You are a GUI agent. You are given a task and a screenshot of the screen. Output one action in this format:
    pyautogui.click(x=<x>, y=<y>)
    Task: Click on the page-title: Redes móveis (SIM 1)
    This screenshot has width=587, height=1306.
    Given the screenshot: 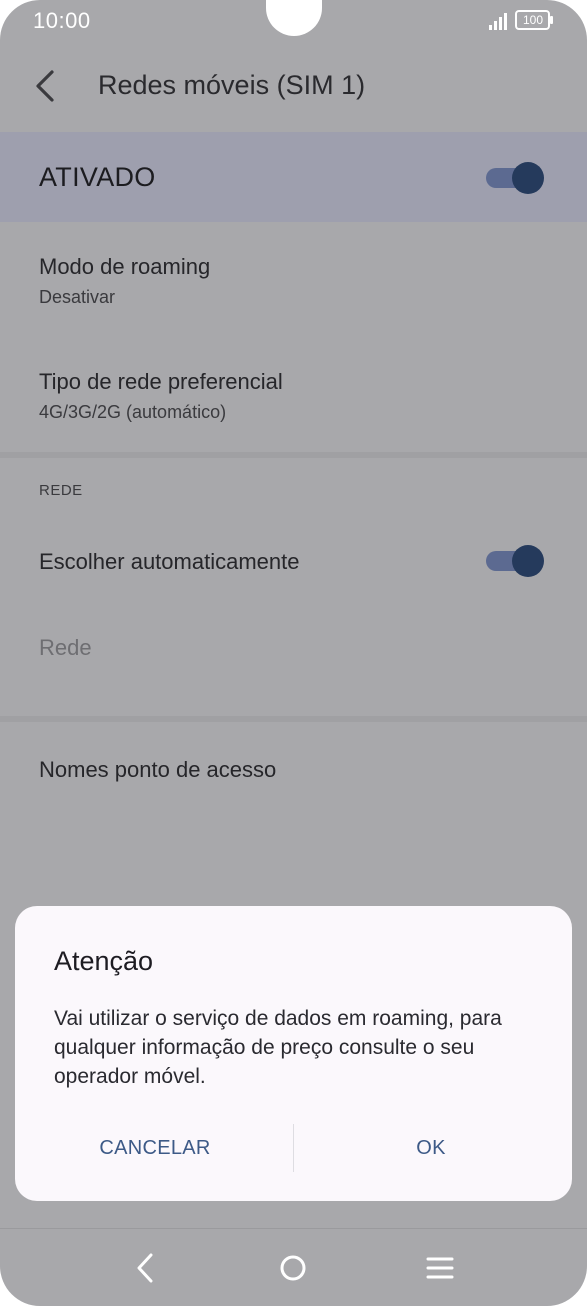 What is the action you would take?
    pyautogui.click(x=232, y=85)
    